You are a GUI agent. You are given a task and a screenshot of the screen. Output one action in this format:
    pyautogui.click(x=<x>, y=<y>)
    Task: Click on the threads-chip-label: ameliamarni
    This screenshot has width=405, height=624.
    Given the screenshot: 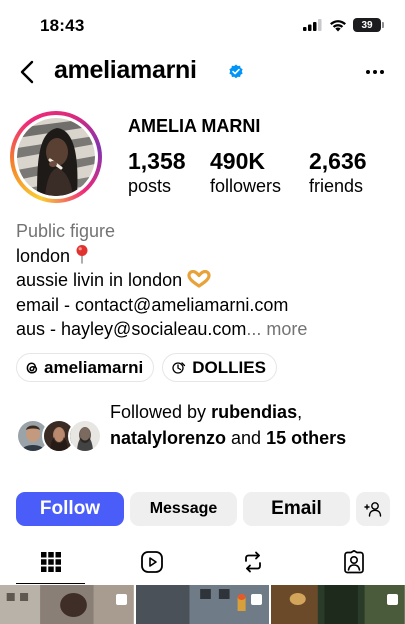 What is the action you would take?
    pyautogui.click(x=94, y=367)
    